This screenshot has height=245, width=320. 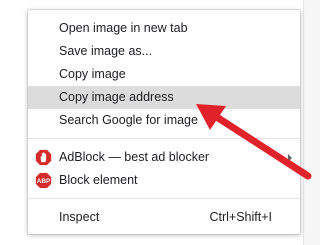 What do you see at coordinates (79, 217) in the screenshot?
I see `menu-item-label: Inspect` at bounding box center [79, 217].